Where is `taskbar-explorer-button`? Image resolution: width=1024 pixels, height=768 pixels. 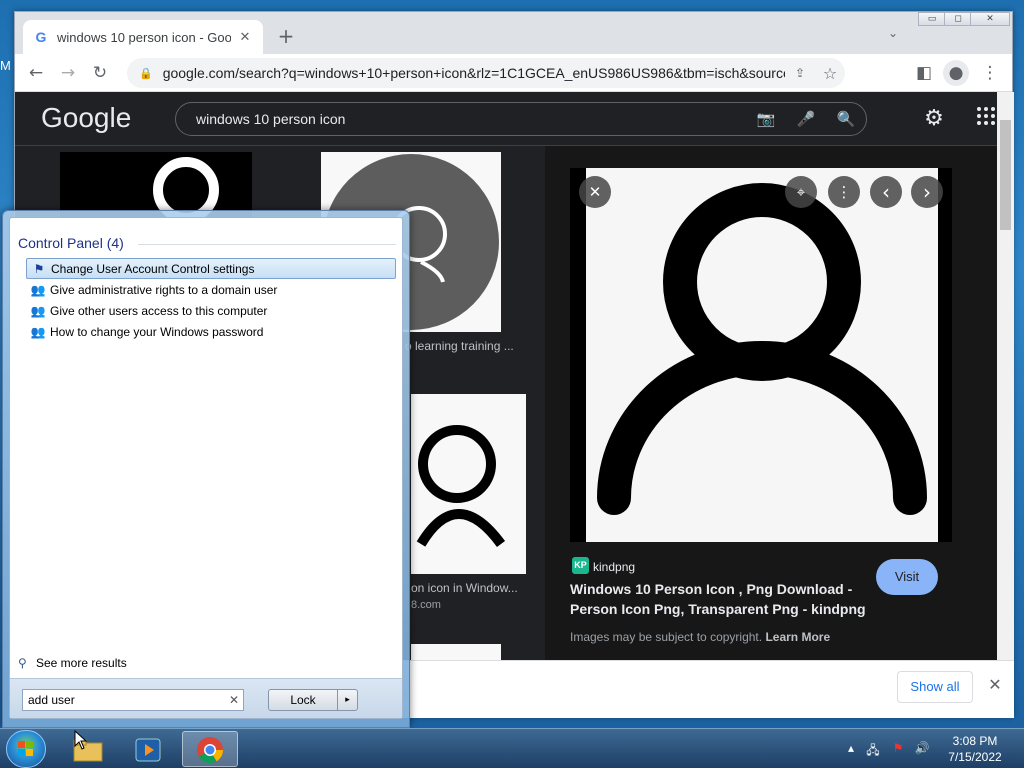 taskbar-explorer-button is located at coordinates (88, 749).